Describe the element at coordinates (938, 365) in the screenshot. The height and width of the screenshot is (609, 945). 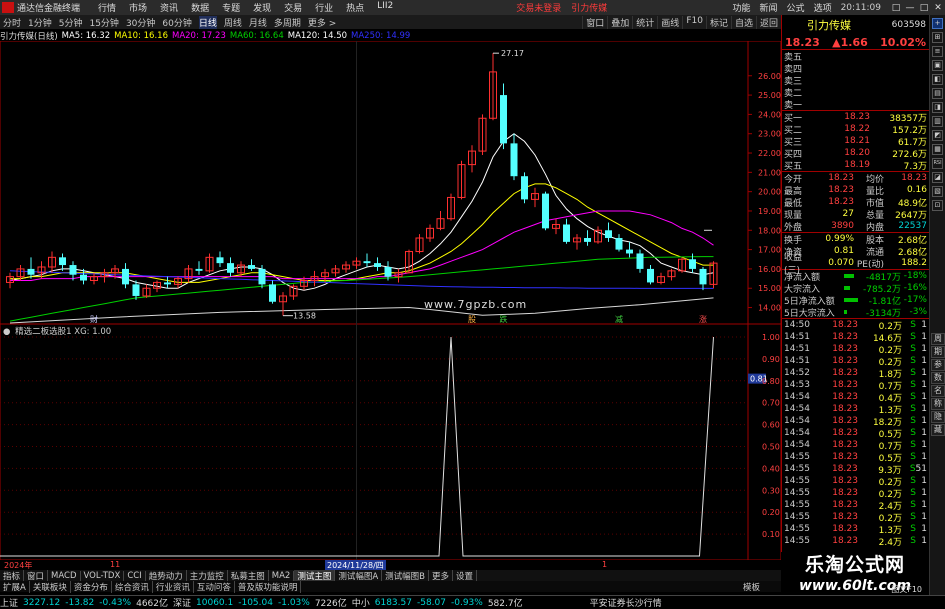
I see `sidebar-tab: 参` at that location.